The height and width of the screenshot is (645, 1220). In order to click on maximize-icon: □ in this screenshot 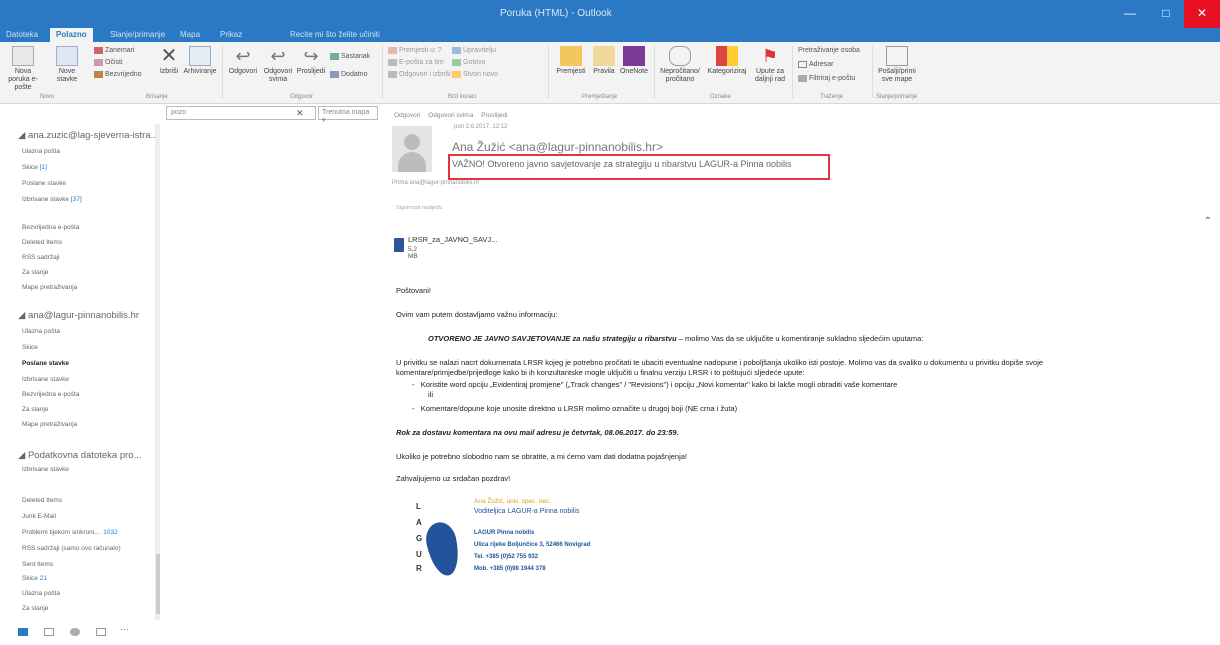, I will do `click(1166, 14)`.